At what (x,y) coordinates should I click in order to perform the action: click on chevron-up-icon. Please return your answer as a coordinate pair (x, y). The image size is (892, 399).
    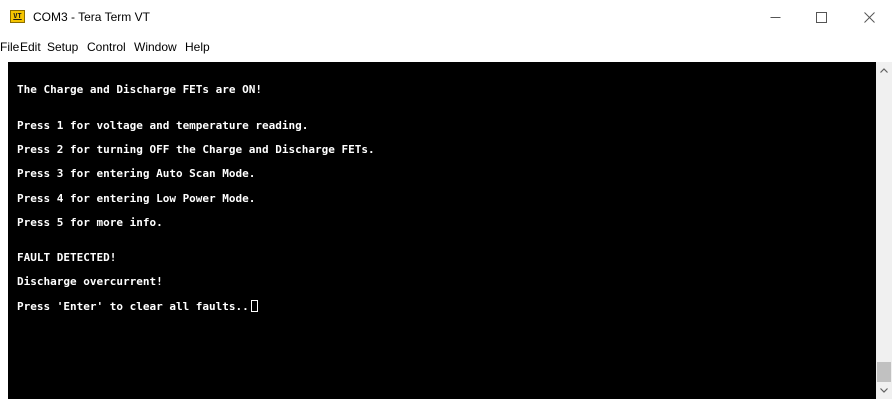
    Looking at the image, I should click on (884, 70).